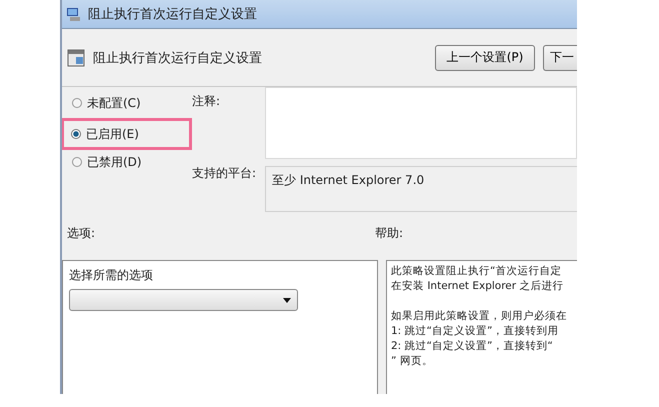 The width and height of the screenshot is (659, 407). Describe the element at coordinates (81, 233) in the screenshot. I see `options-label: 选项:` at that location.